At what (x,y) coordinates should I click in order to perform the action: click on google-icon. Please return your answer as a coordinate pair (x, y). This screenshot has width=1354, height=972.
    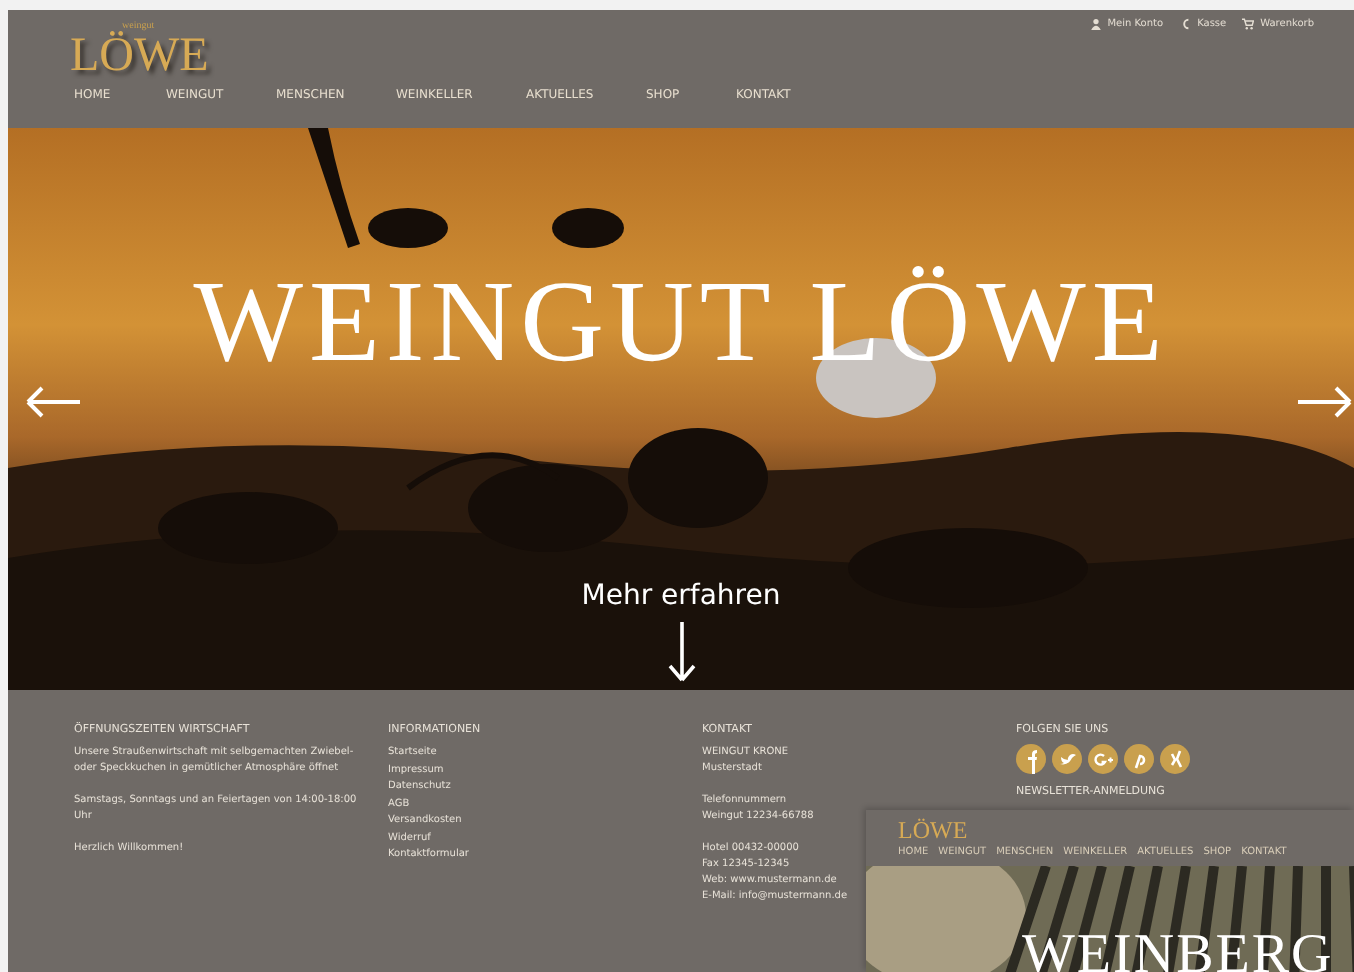
    Looking at the image, I should click on (1103, 759).